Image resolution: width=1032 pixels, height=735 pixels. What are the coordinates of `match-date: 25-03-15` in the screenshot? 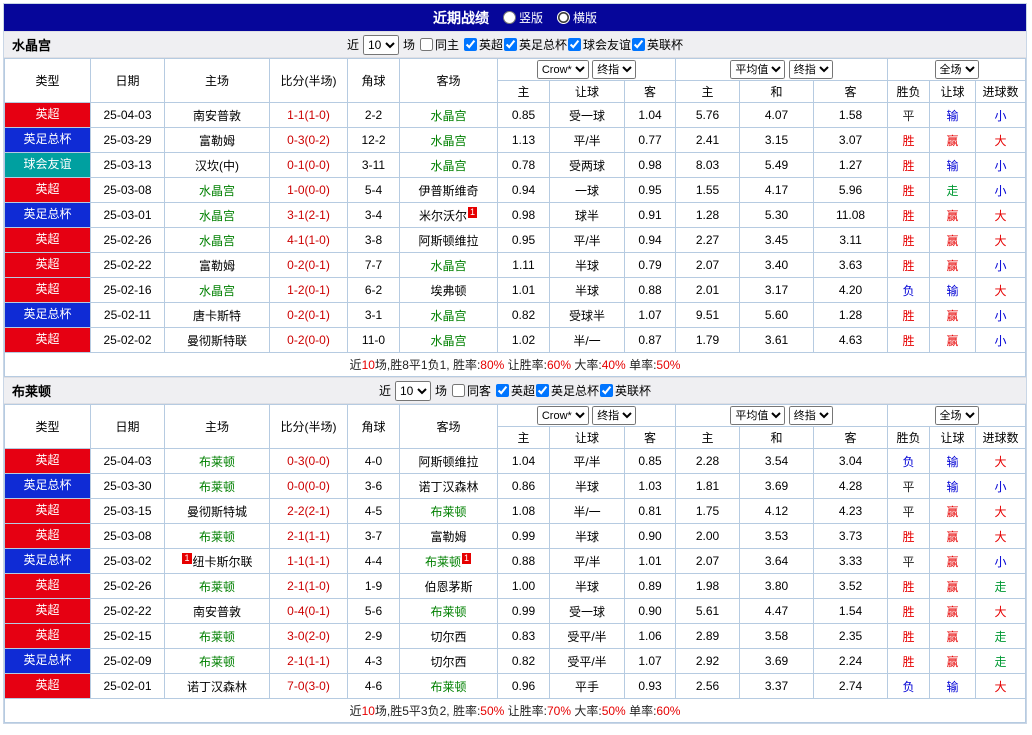 It's located at (127, 511).